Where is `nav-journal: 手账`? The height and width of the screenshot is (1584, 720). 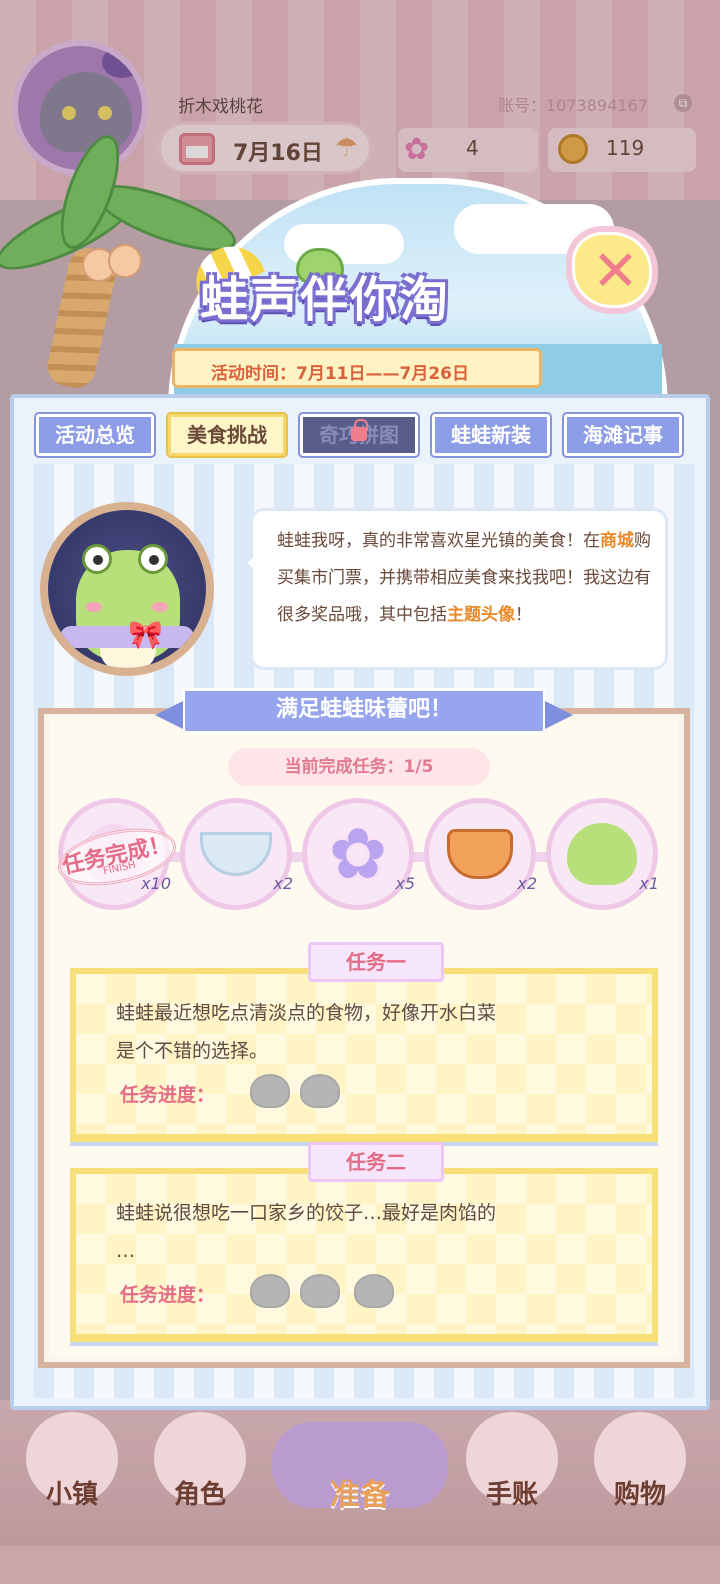
nav-journal: 手账 is located at coordinates (512, 1472).